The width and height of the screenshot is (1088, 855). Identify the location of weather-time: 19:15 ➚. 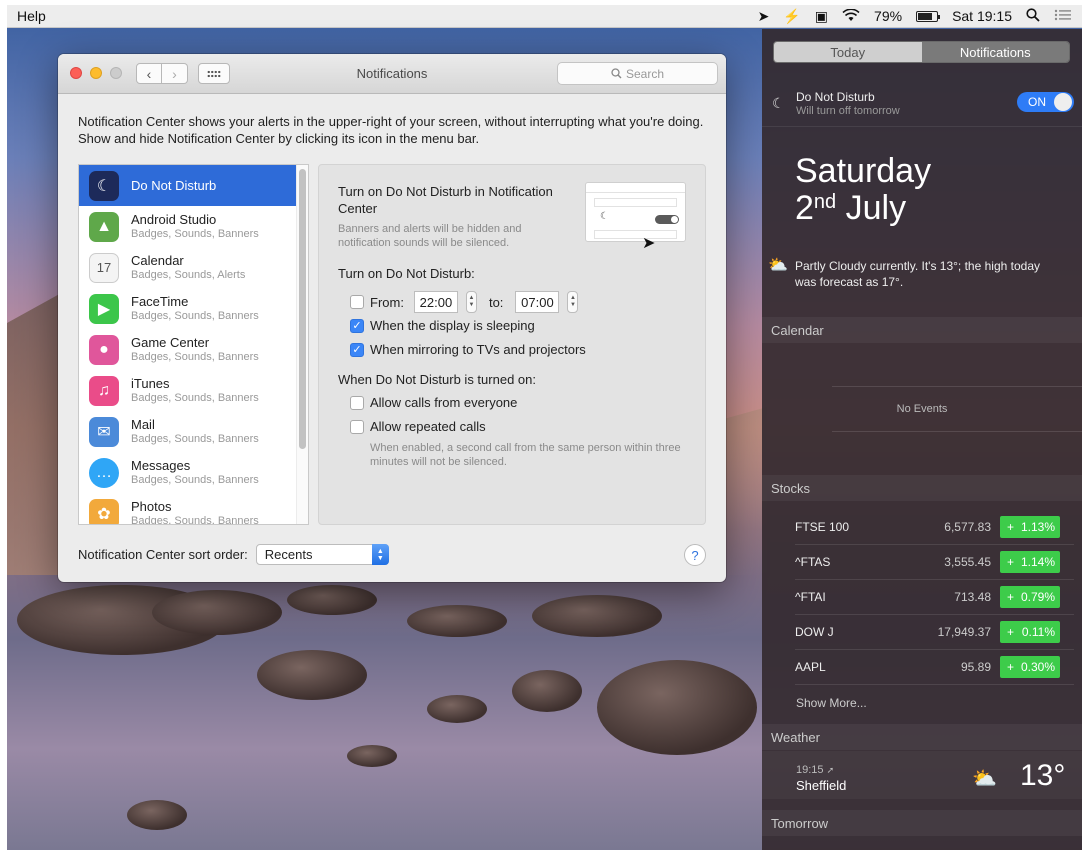
(815, 770).